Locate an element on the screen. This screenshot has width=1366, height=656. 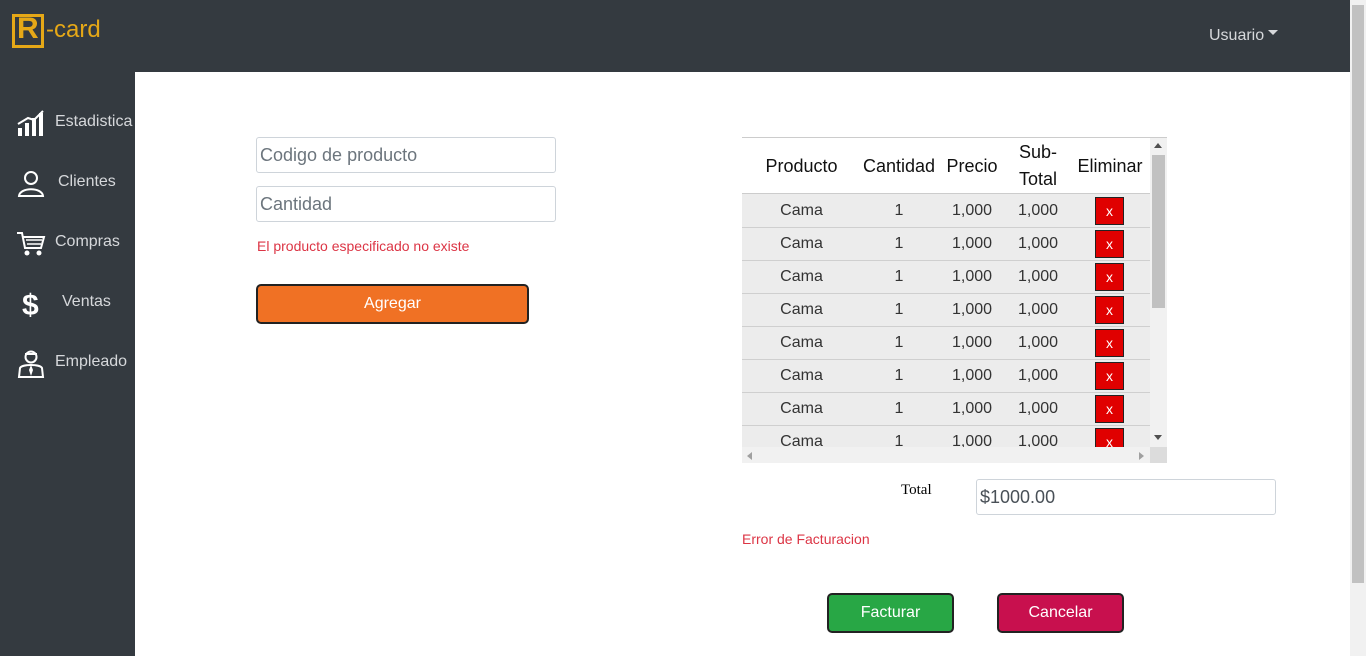
add-button: Agregar is located at coordinates (392, 304).